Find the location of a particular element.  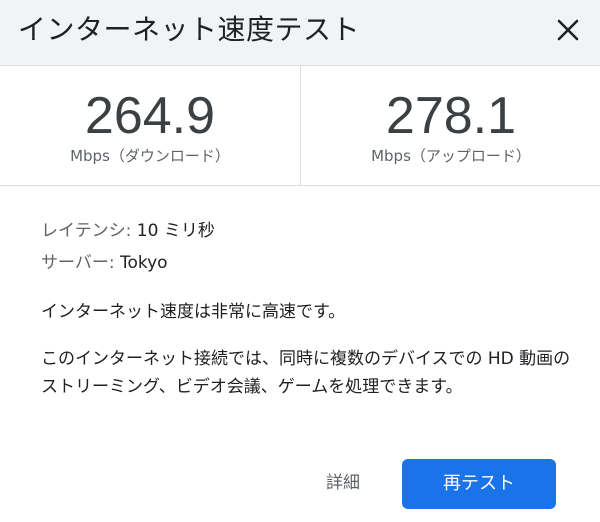

dialog-header: インターネット速度テスト is located at coordinates (300, 33).